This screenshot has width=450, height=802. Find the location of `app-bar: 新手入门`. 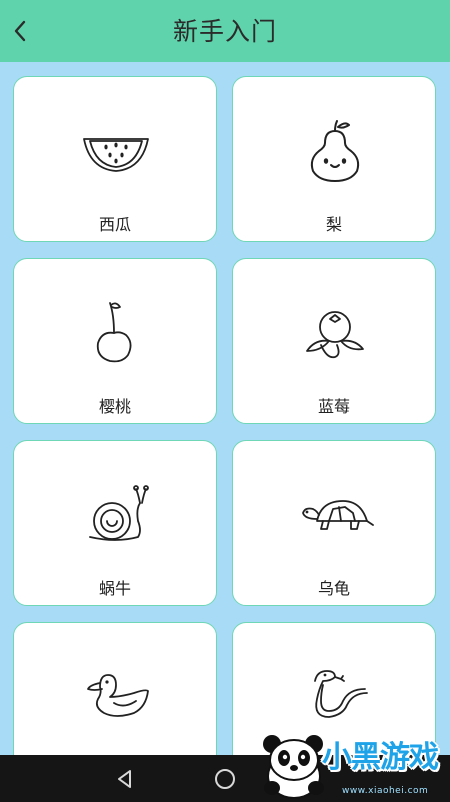

app-bar: 新手入门 is located at coordinates (225, 31).